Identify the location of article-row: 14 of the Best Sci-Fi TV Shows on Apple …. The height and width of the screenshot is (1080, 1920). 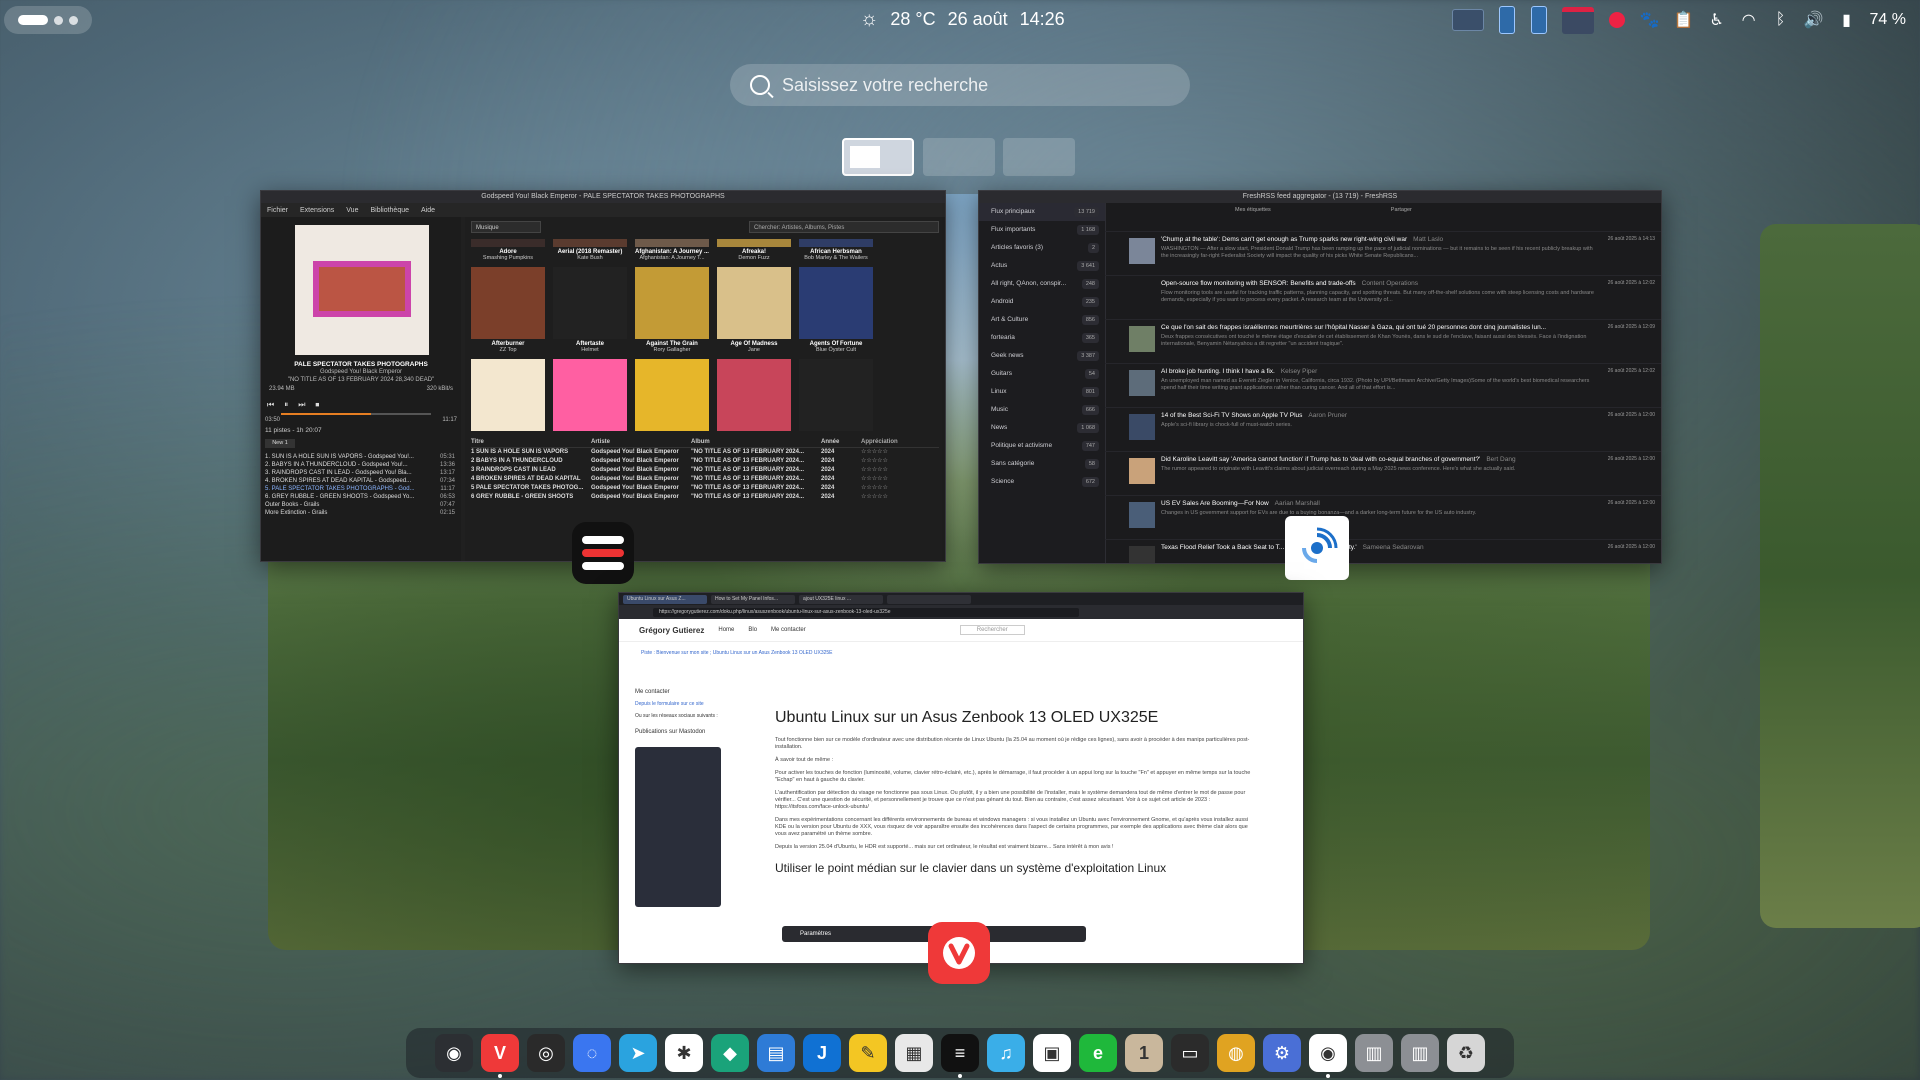
(1383, 427).